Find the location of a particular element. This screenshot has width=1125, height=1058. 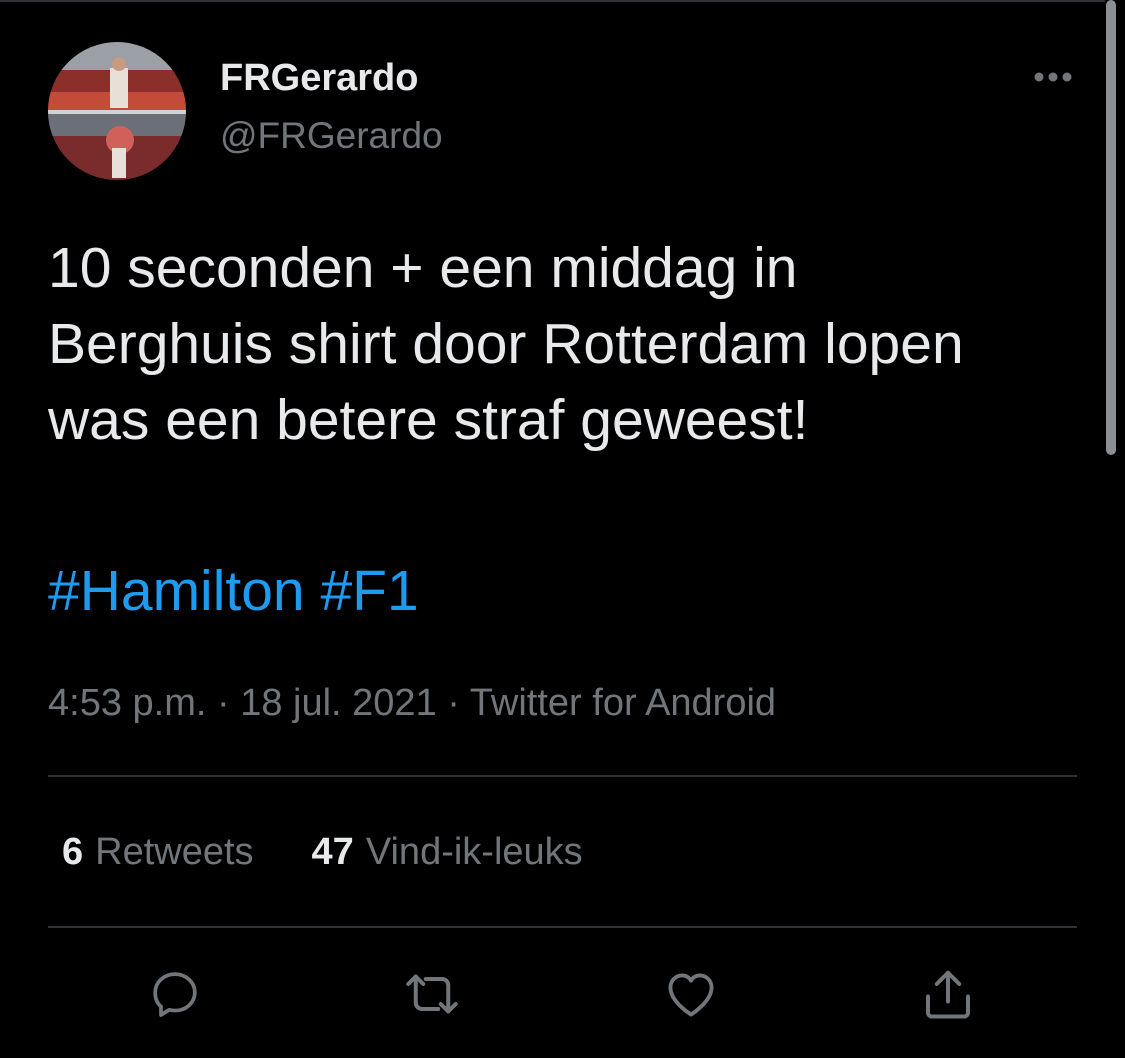

tweet-time: 4:53 p.m. is located at coordinates (127, 703).